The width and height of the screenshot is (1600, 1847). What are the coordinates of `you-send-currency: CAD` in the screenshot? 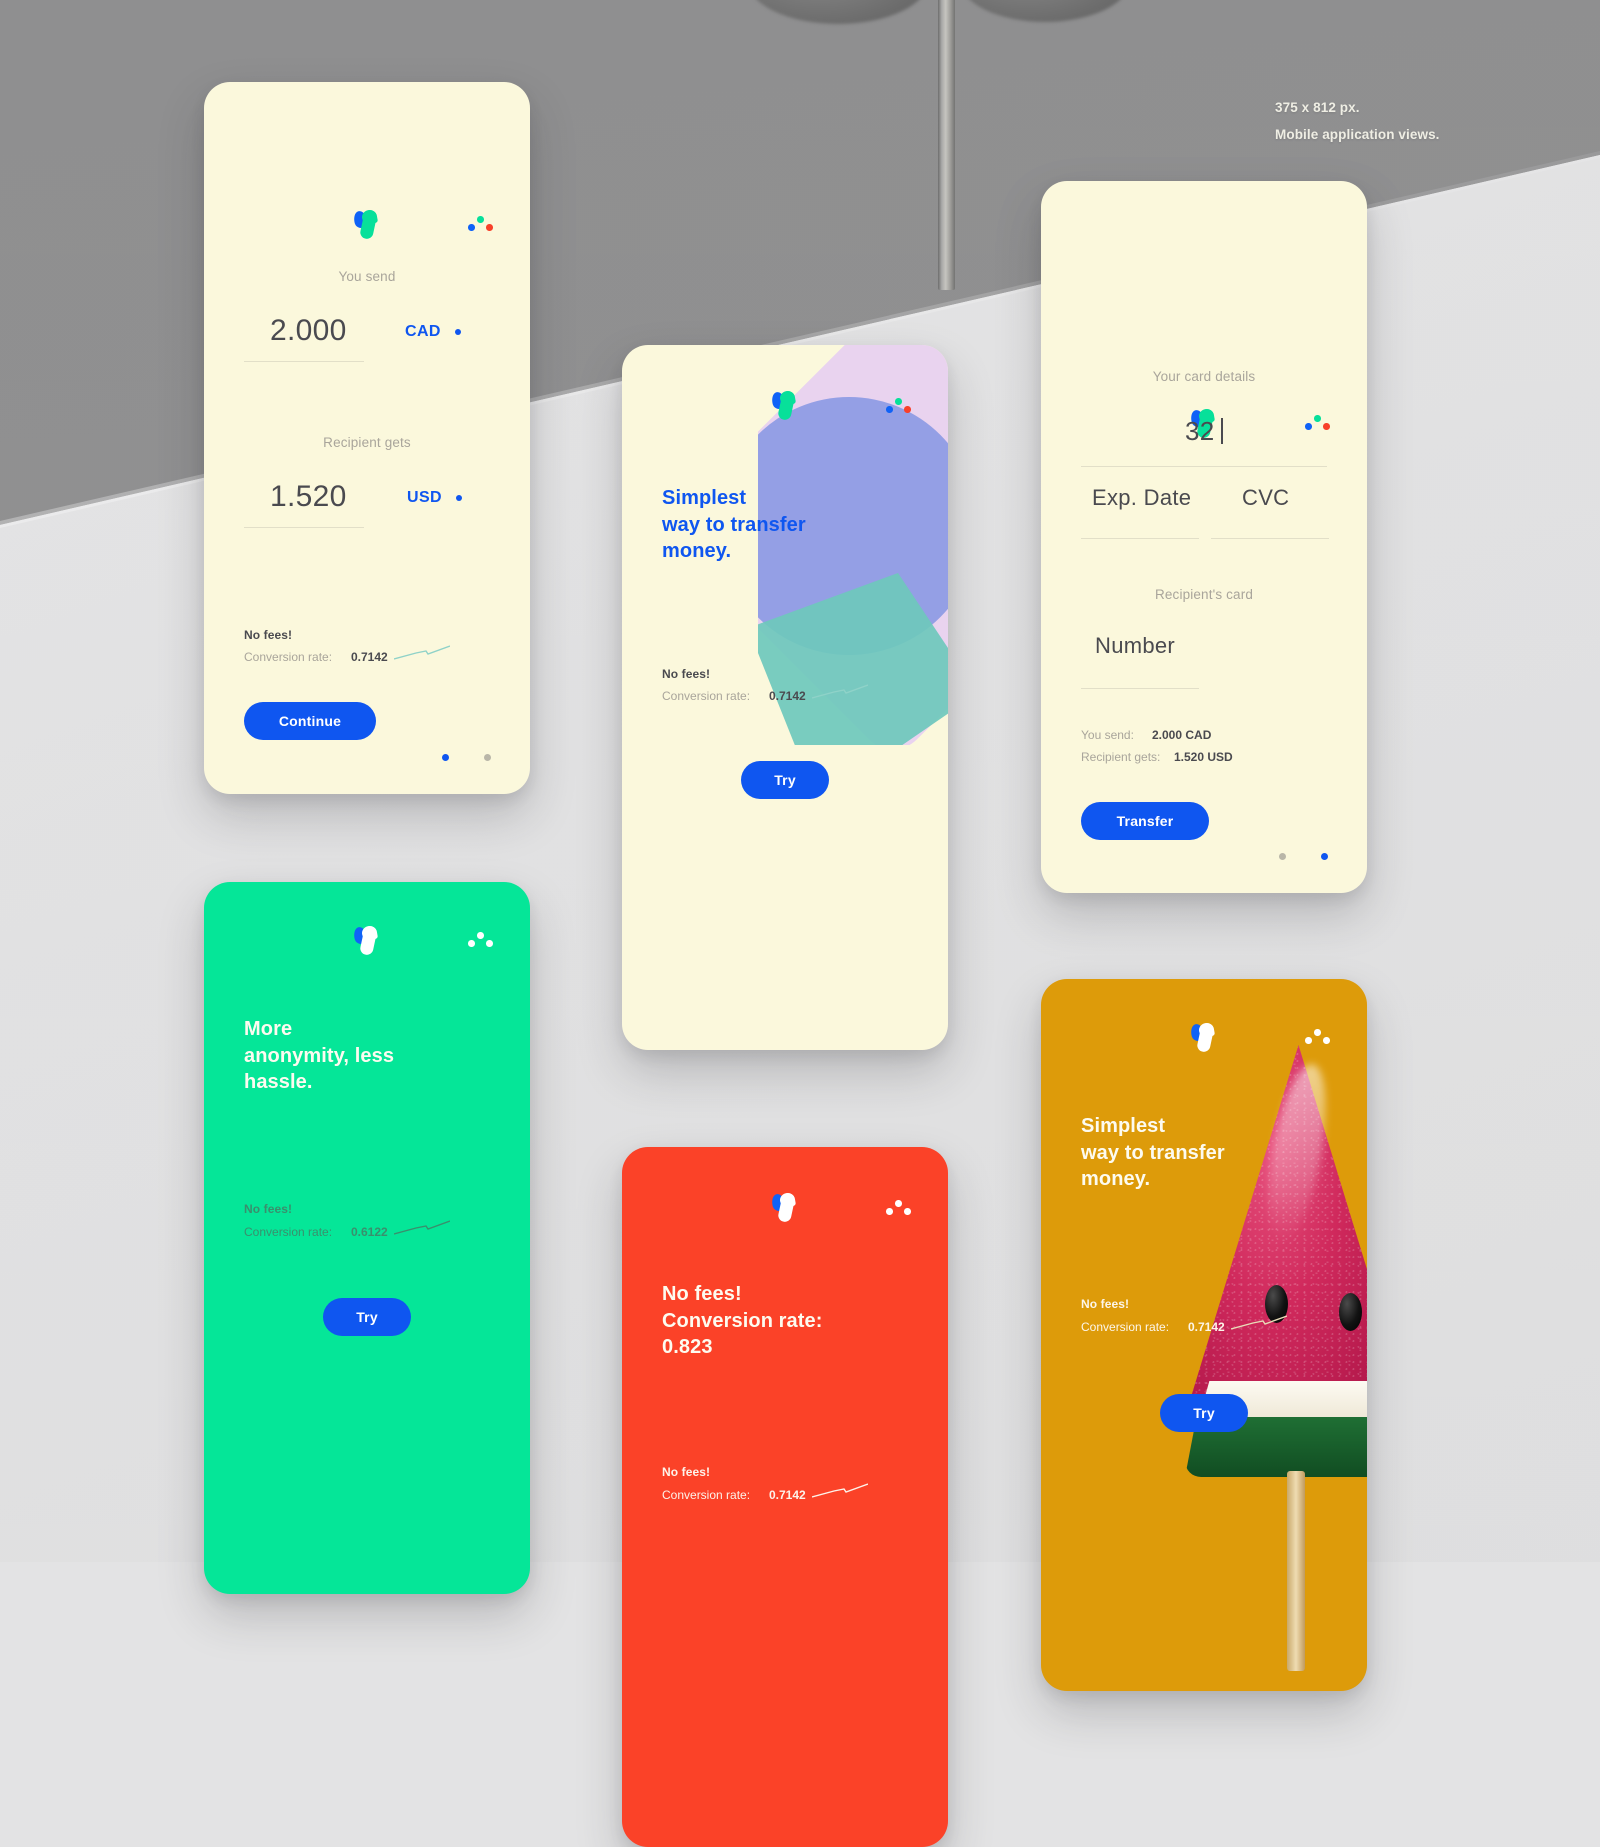 It's located at (423, 332).